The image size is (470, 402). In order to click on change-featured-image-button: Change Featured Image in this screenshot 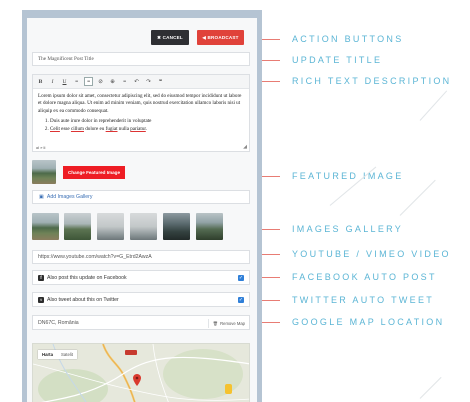, I will do `click(94, 172)`.